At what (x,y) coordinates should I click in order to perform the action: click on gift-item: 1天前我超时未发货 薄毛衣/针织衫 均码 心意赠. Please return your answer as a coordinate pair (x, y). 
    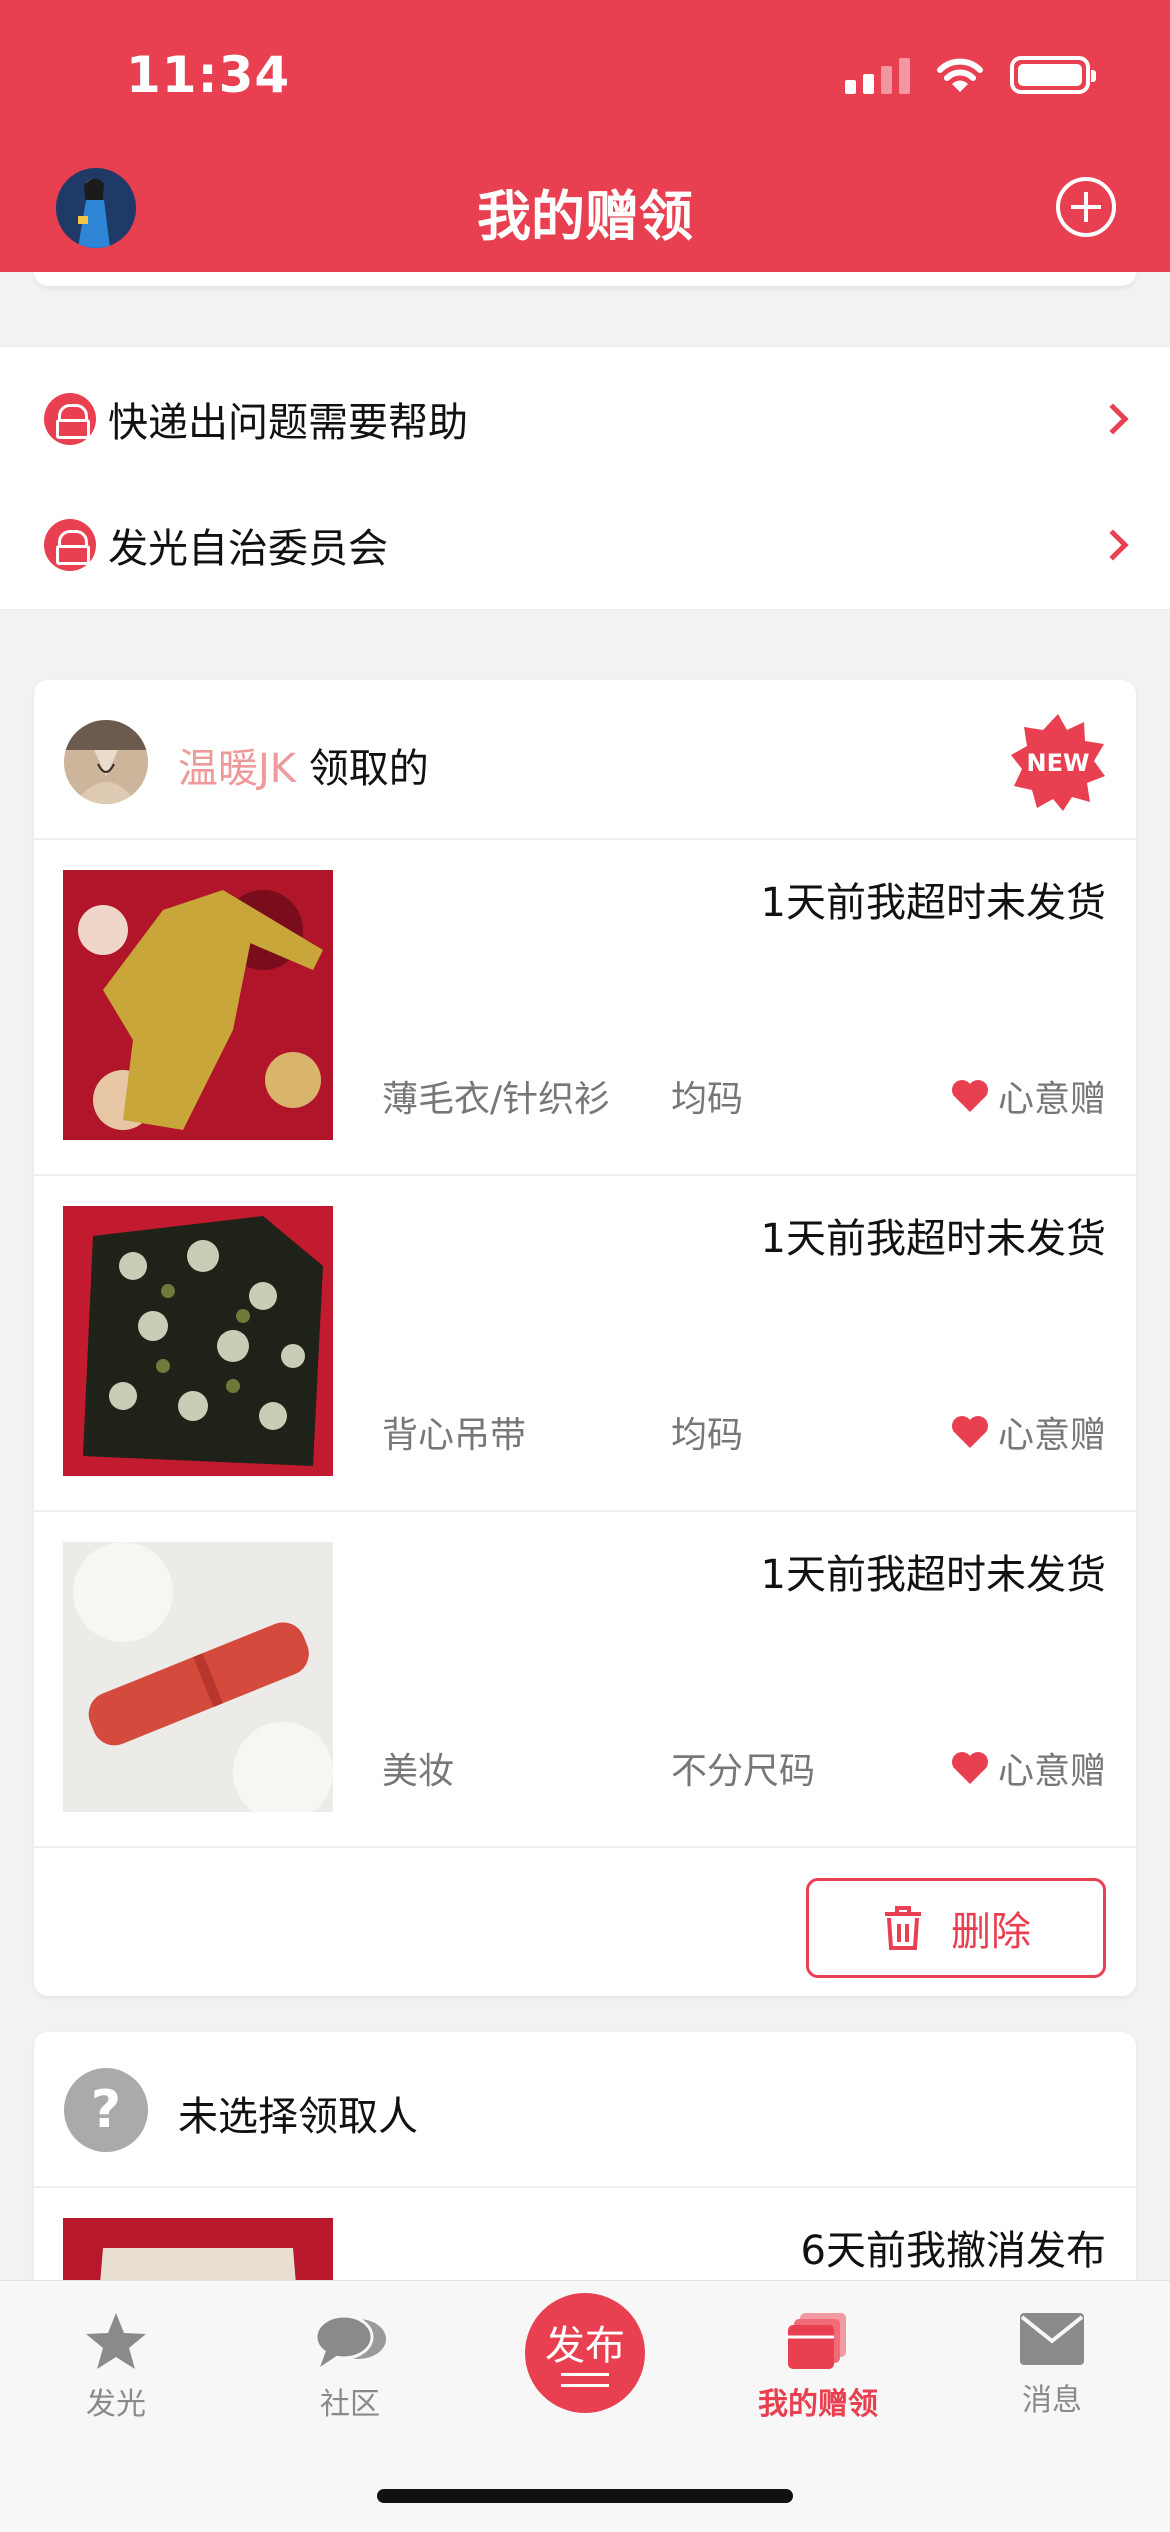
    Looking at the image, I should click on (585, 1008).